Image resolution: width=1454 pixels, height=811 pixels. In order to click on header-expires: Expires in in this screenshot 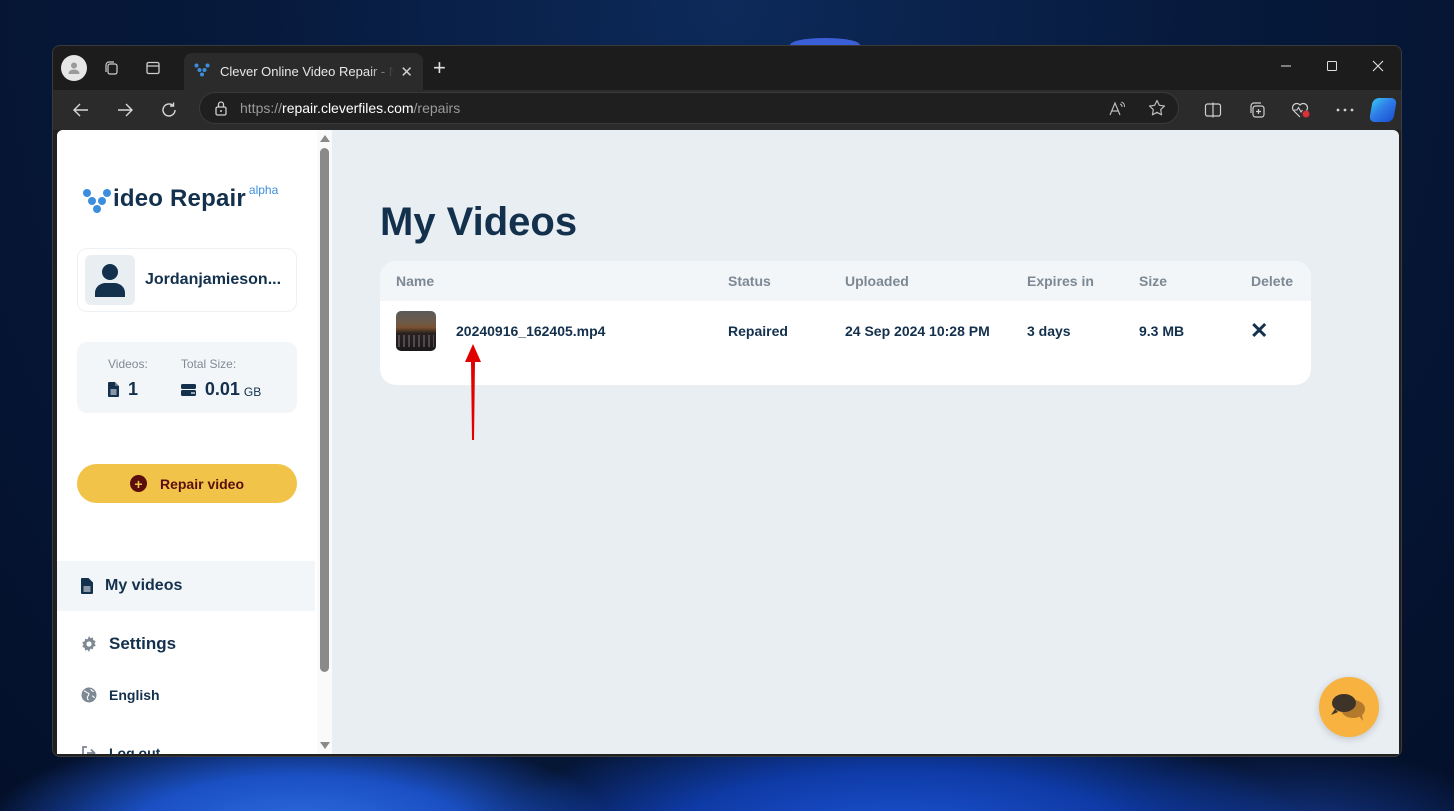, I will do `click(1060, 281)`.